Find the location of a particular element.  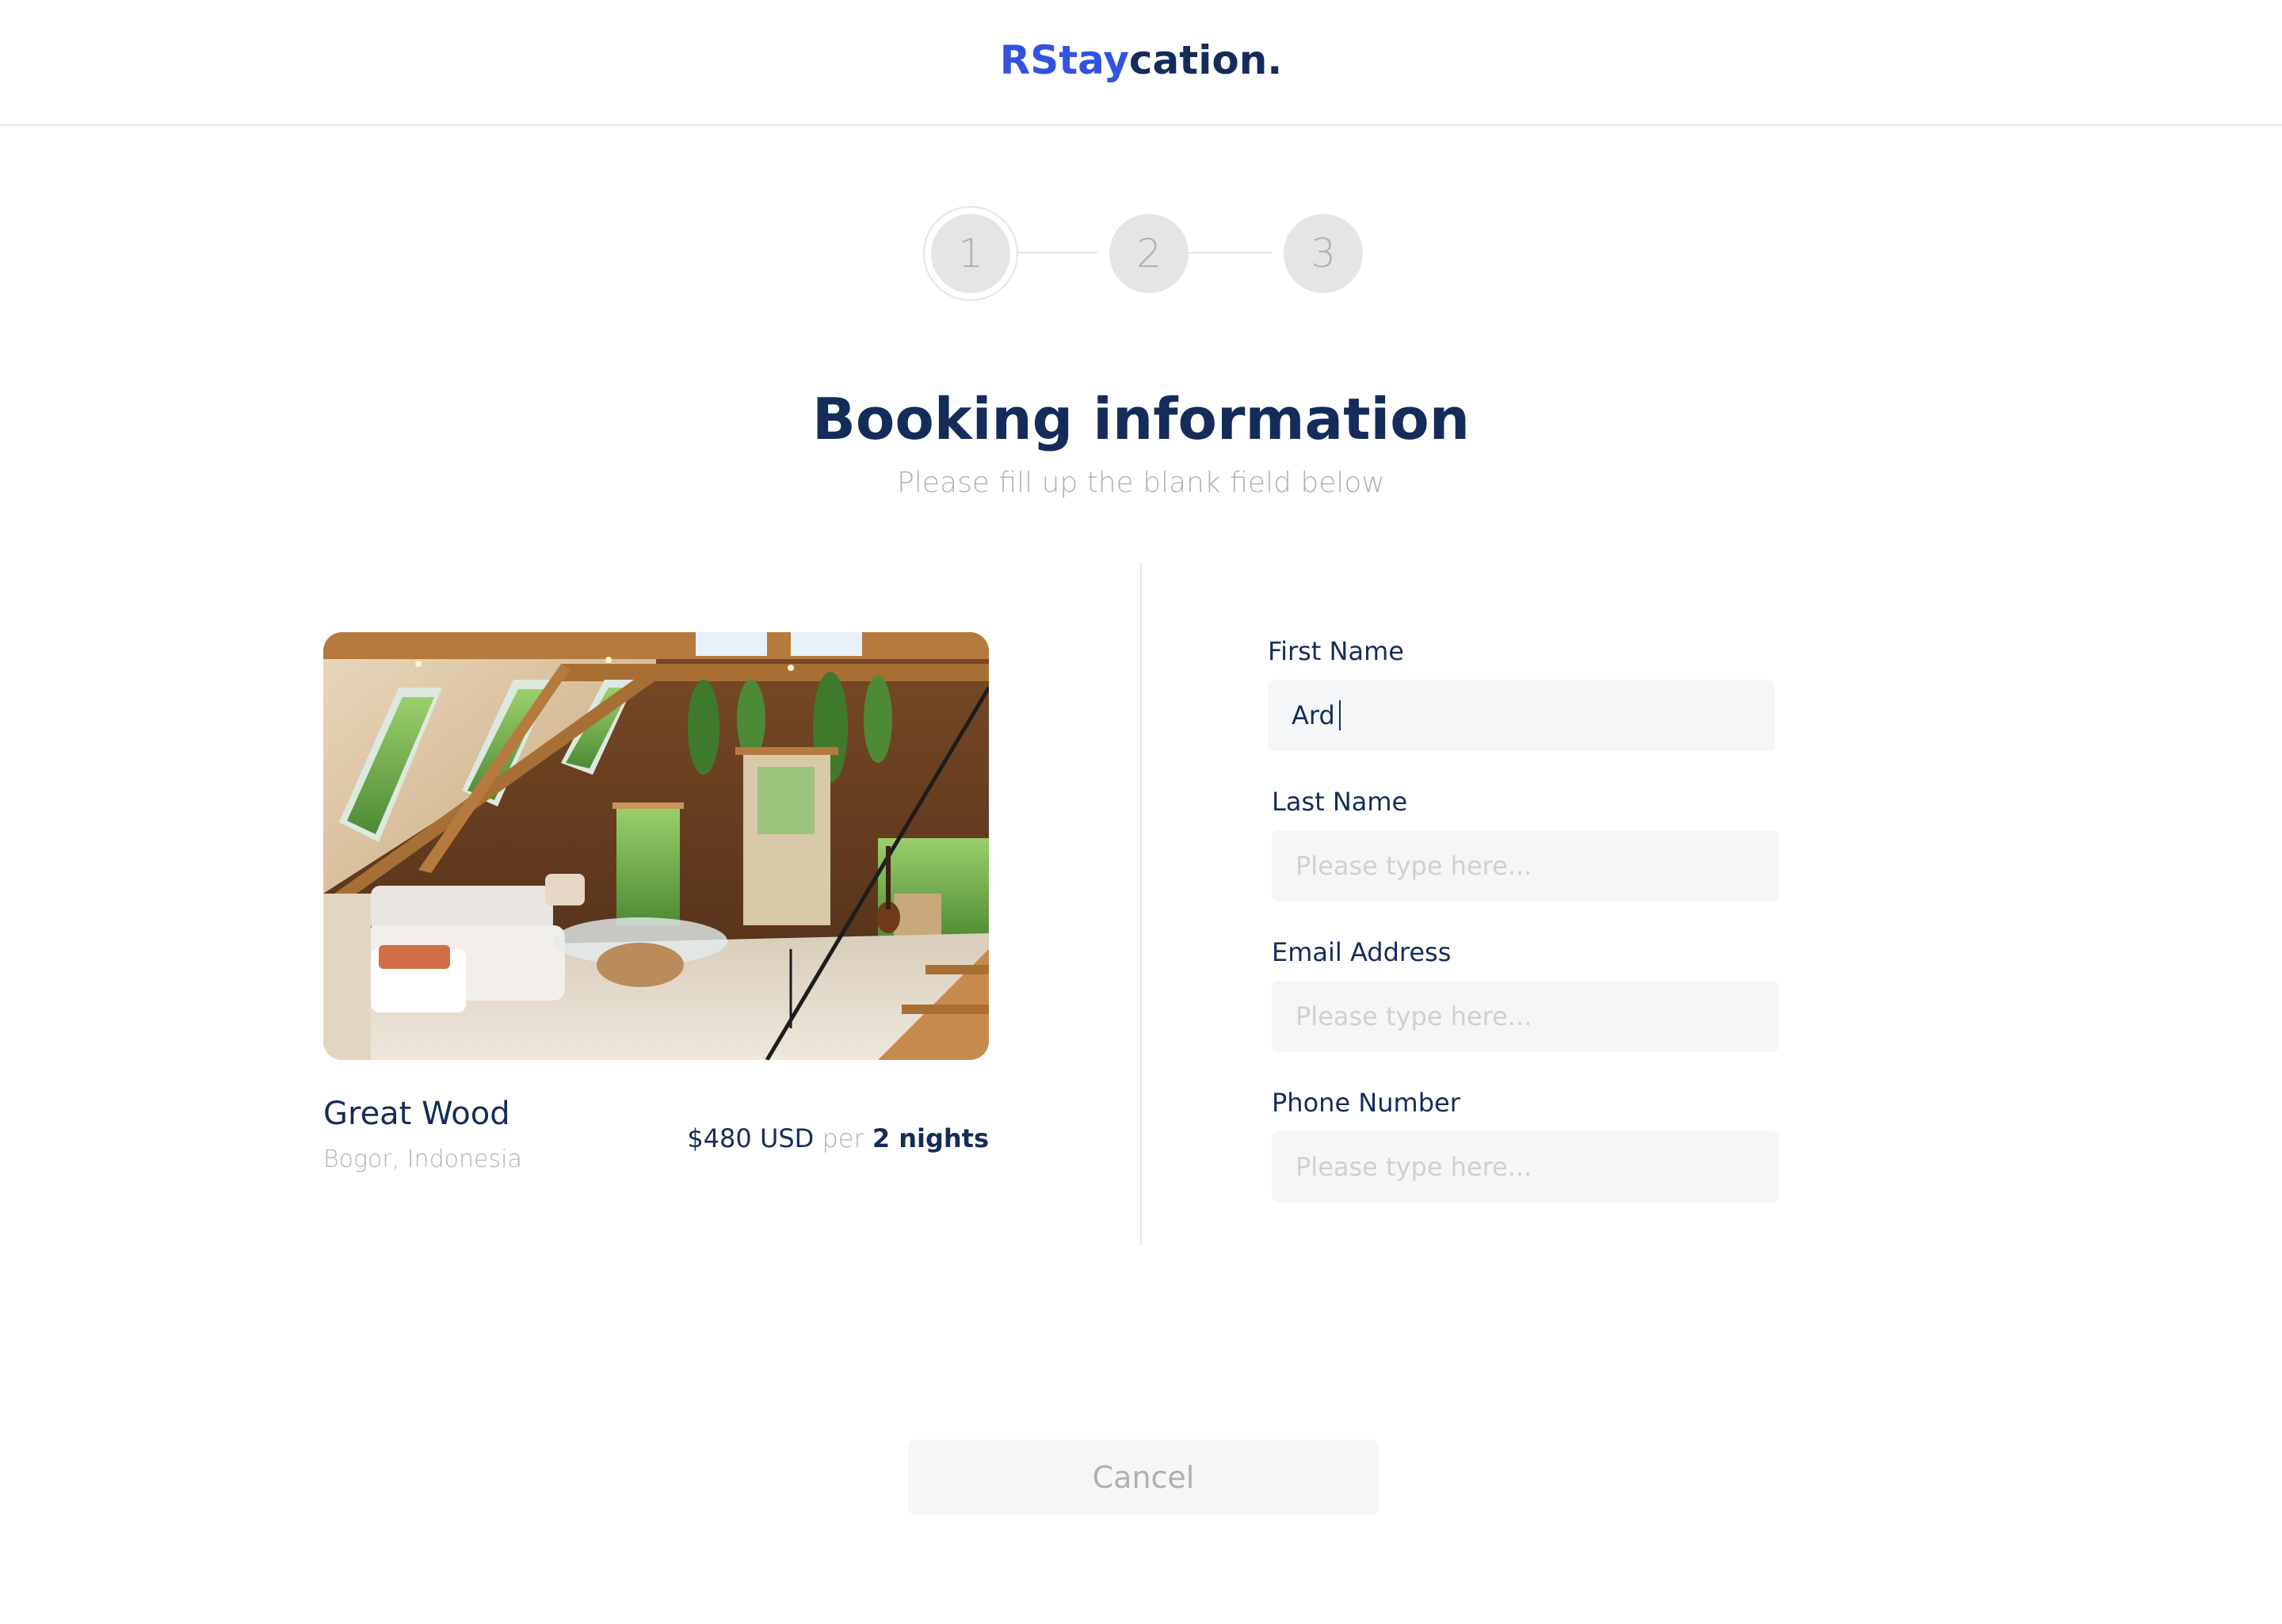

property-name: Great Wood is located at coordinates (416, 1114).